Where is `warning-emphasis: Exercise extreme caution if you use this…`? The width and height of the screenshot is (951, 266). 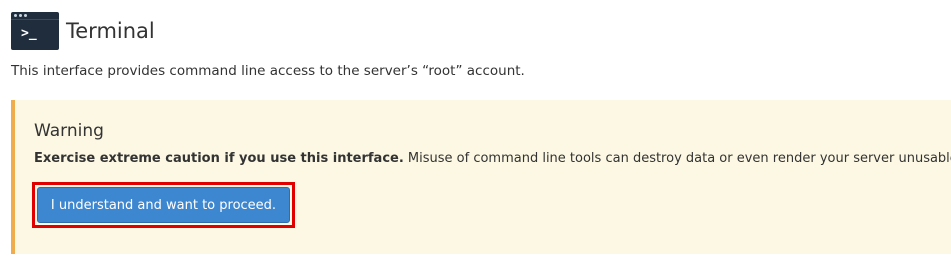
warning-emphasis: Exercise extreme caution if you use this… is located at coordinates (219, 158).